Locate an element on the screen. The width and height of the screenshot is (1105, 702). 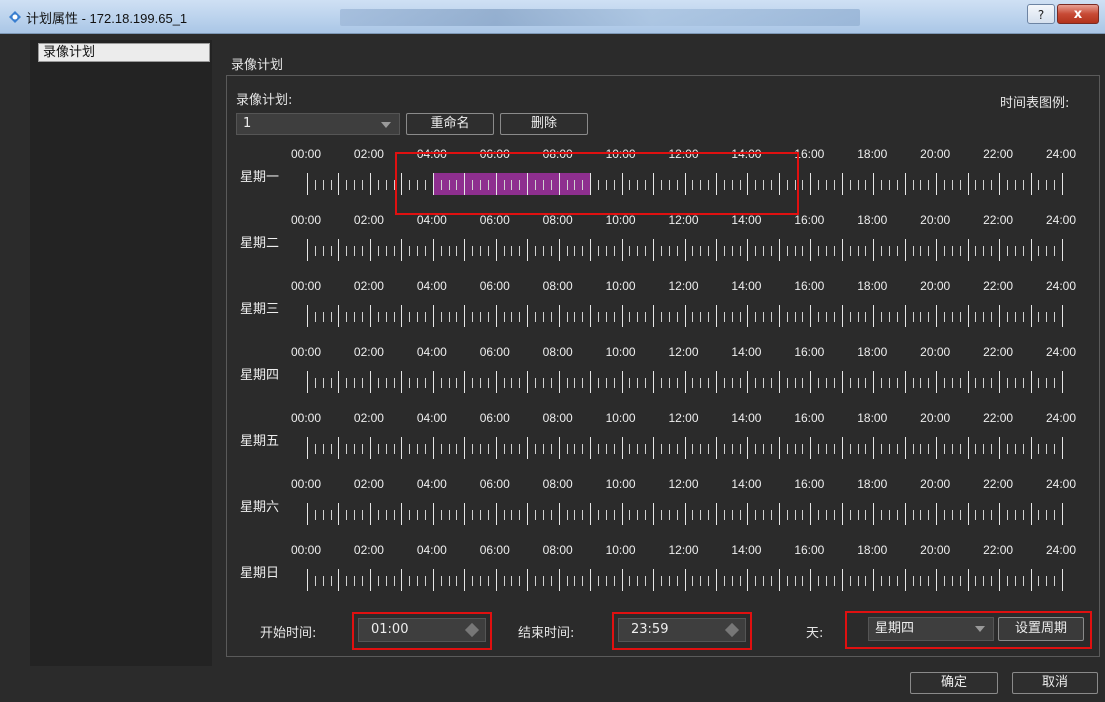
close-button: x is located at coordinates (1078, 14).